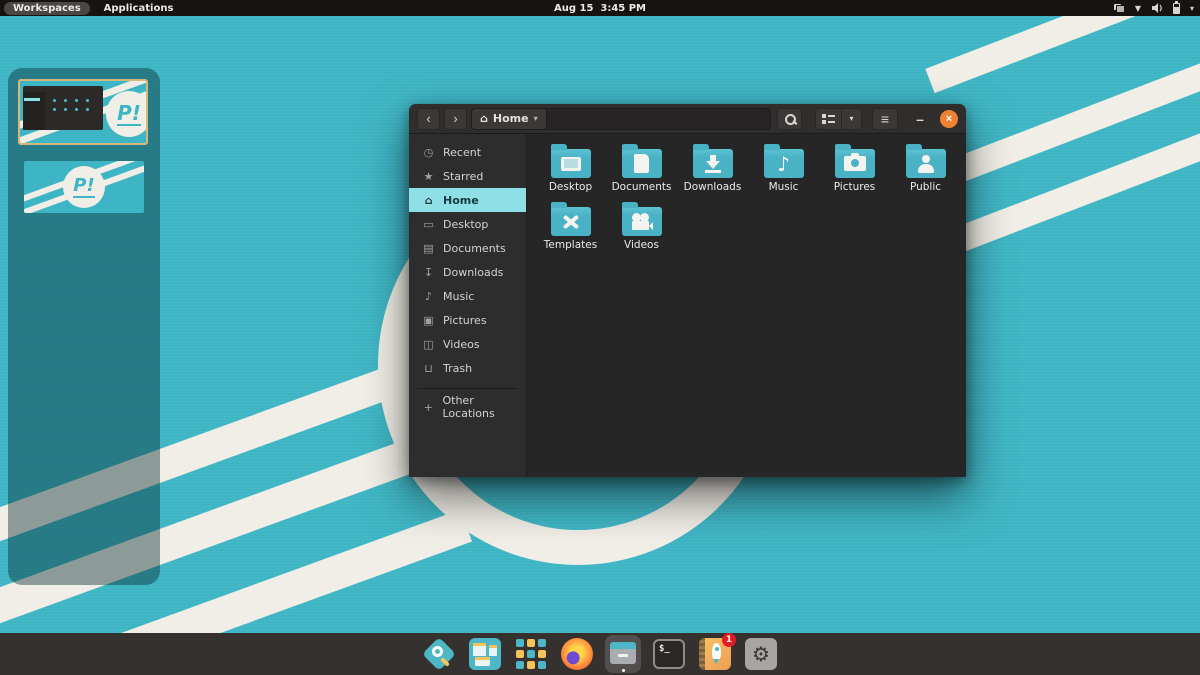 The height and width of the screenshot is (675, 1200). What do you see at coordinates (467, 344) in the screenshot?
I see `sidebar-item-videos: ◫ Videos` at bounding box center [467, 344].